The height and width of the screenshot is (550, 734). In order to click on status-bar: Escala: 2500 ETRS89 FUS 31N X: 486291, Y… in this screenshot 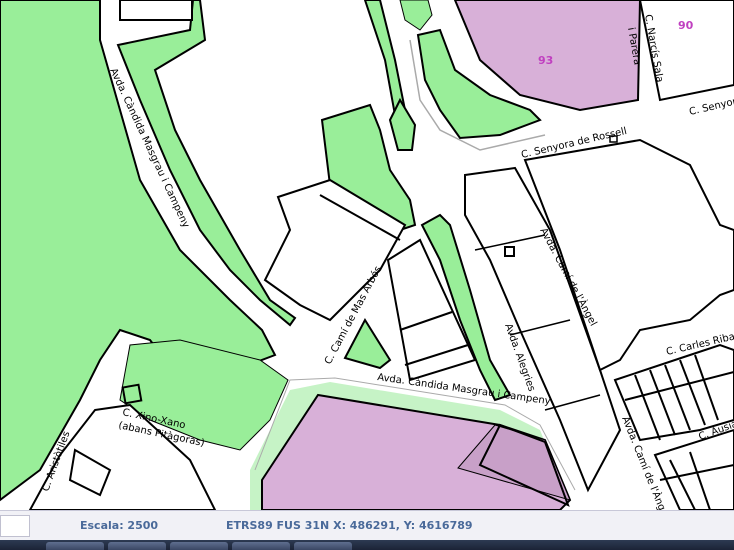, I will do `click(367, 525)`.